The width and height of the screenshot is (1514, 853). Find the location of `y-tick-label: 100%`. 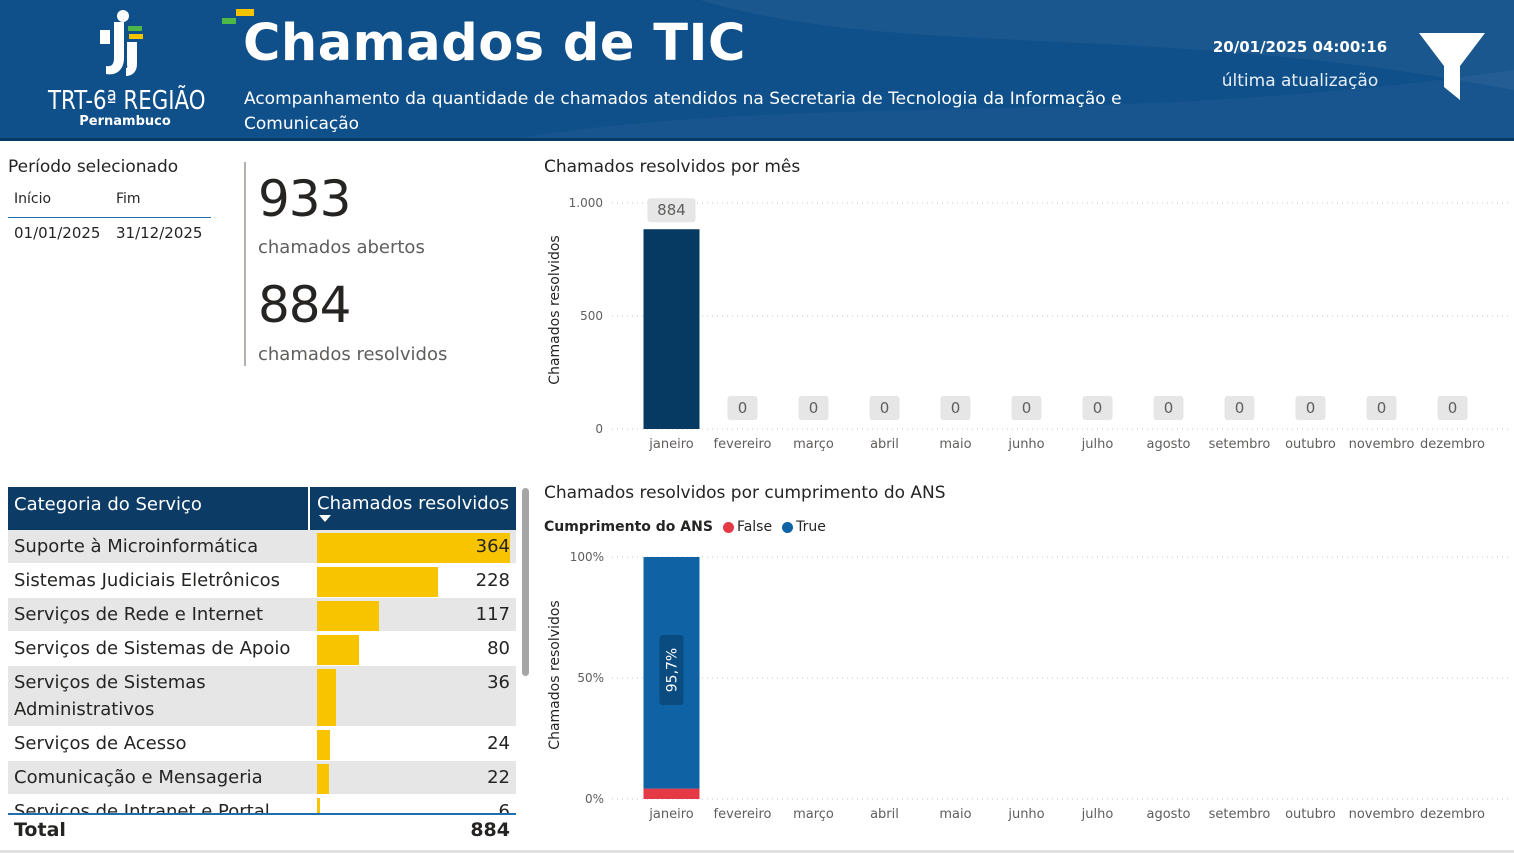

y-tick-label: 100% is located at coordinates (587, 557).